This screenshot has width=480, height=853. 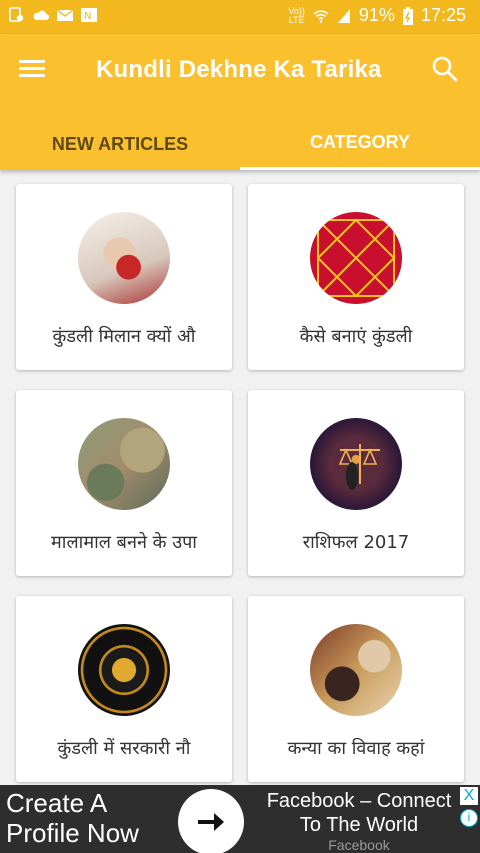 I want to click on category-card: मालामाल बनने के उपा, so click(x=124, y=483).